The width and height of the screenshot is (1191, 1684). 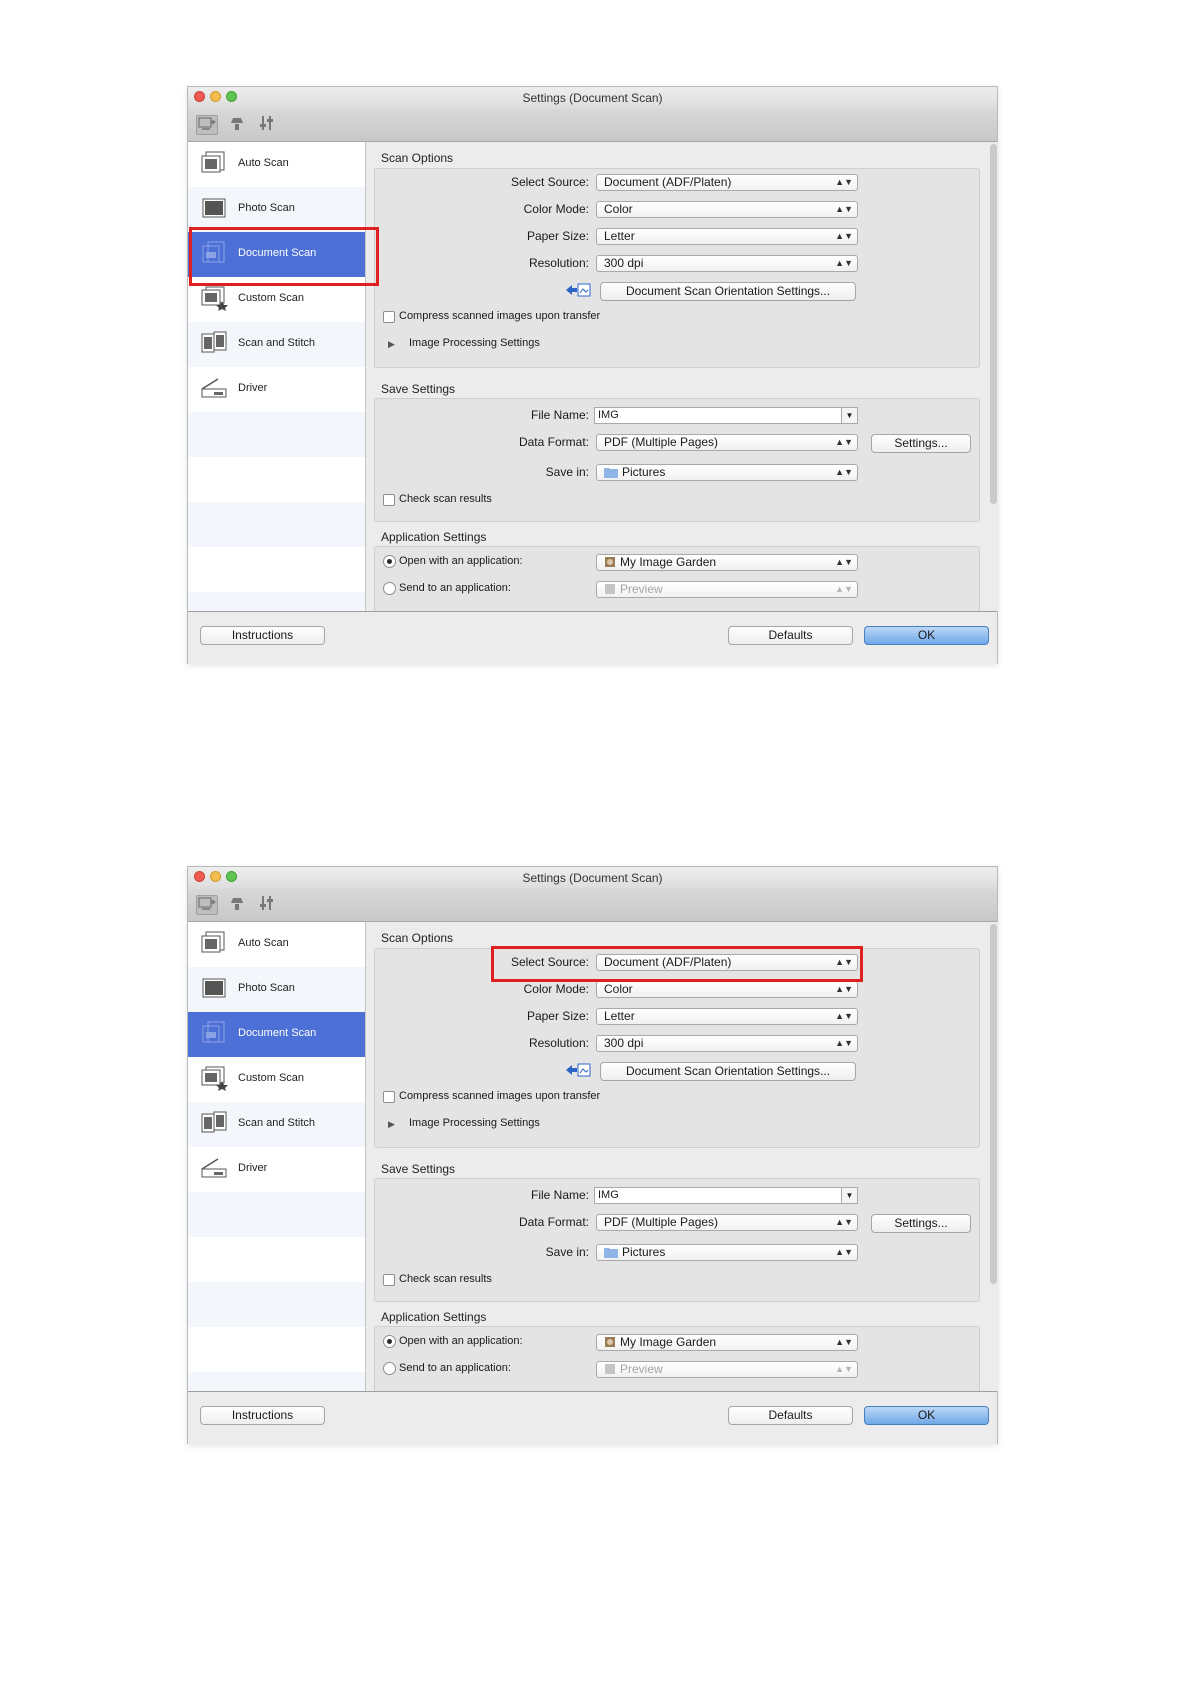 I want to click on photo-scan-icon, so click(x=214, y=208).